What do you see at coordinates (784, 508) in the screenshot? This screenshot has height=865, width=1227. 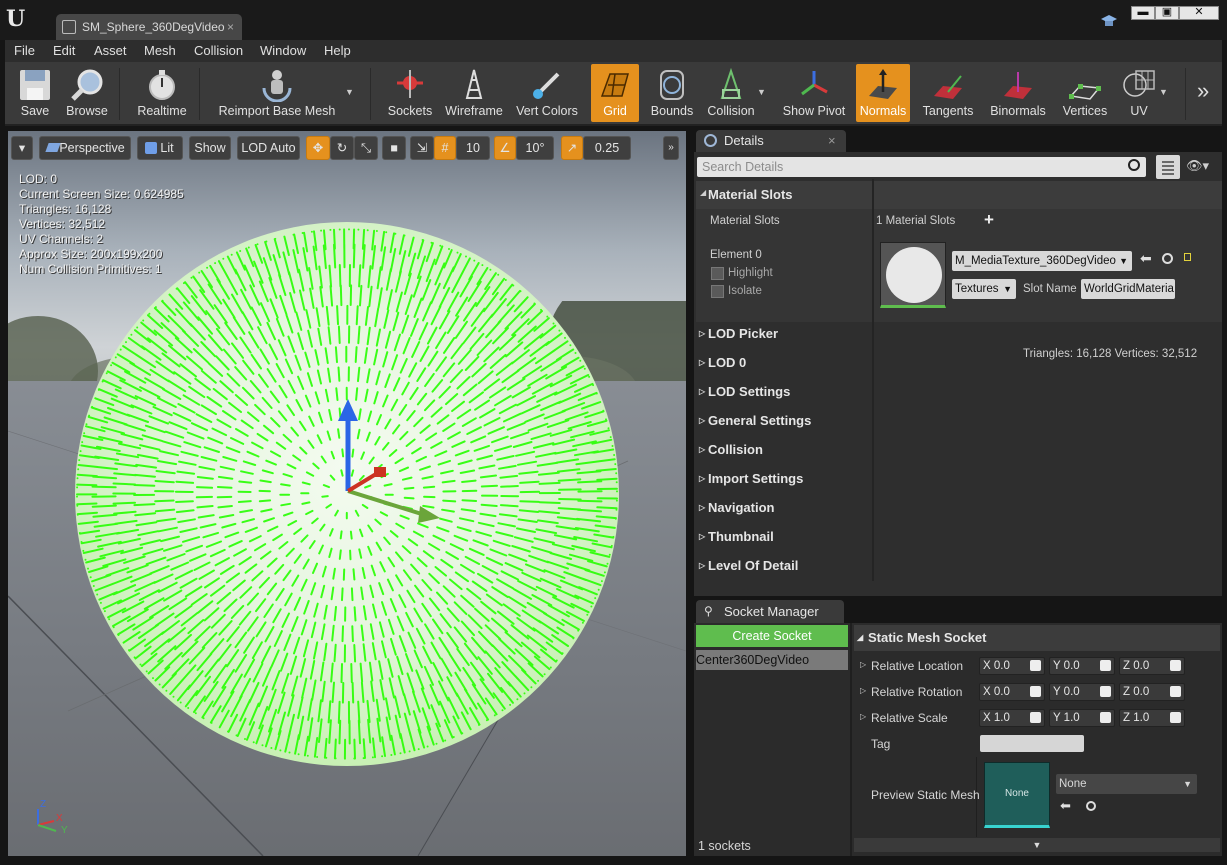 I see `category-navigation: ▷ Navigation` at bounding box center [784, 508].